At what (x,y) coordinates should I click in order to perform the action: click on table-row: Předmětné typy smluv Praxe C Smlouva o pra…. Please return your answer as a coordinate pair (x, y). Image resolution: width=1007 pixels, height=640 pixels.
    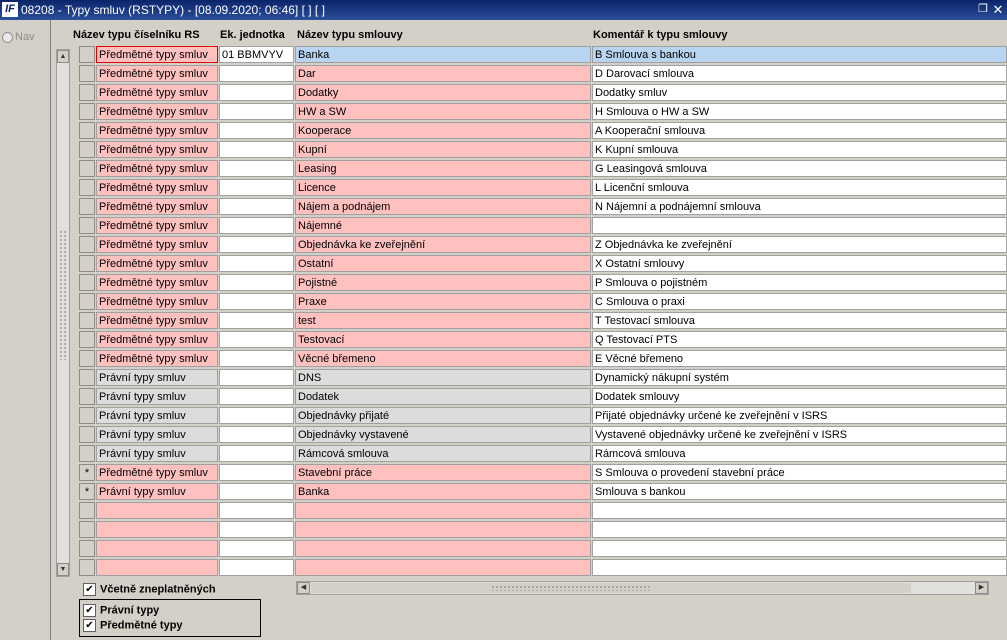
    Looking at the image, I should click on (503, 302).